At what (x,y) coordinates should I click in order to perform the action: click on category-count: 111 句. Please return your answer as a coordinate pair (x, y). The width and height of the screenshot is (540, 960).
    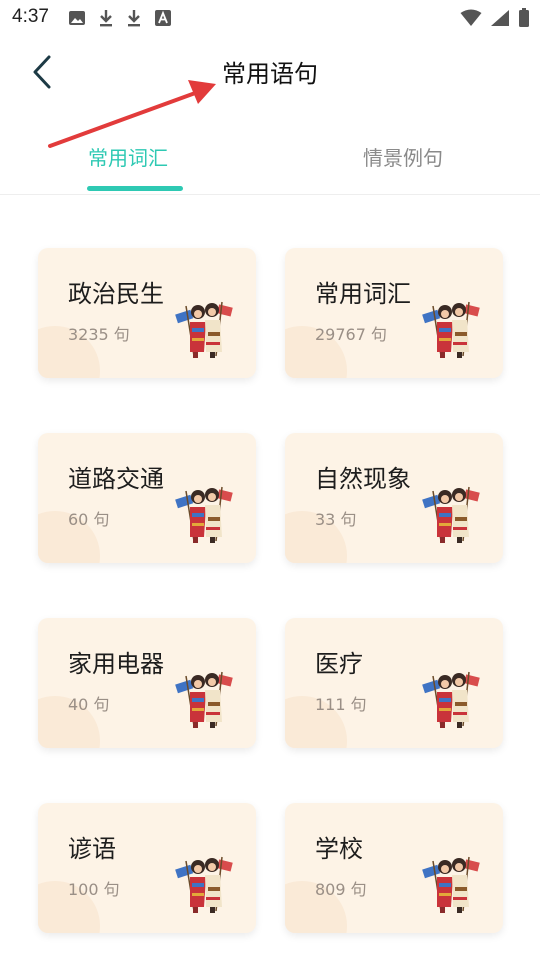
    Looking at the image, I should click on (341, 704).